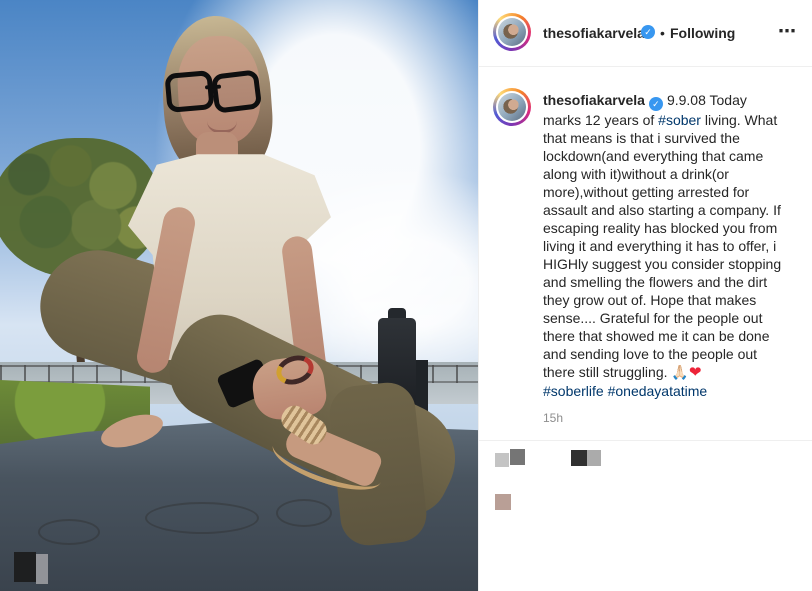 This screenshot has height=591, width=812. What do you see at coordinates (573, 391) in the screenshot?
I see `hashtag-soberlife-link: #soberlife` at bounding box center [573, 391].